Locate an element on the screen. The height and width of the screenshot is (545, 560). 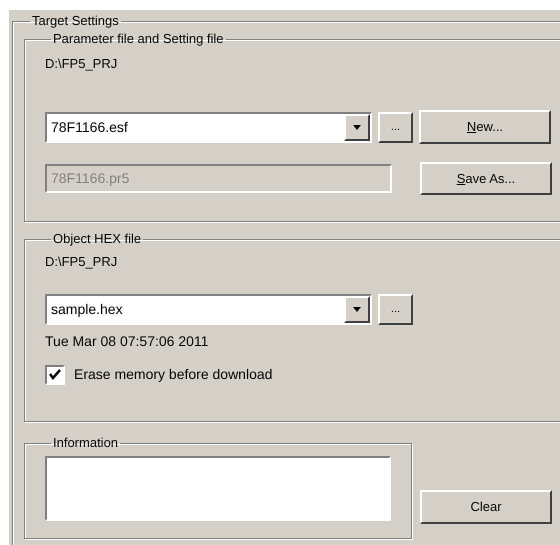
checkbox-label: Erase memory before download is located at coordinates (173, 374).